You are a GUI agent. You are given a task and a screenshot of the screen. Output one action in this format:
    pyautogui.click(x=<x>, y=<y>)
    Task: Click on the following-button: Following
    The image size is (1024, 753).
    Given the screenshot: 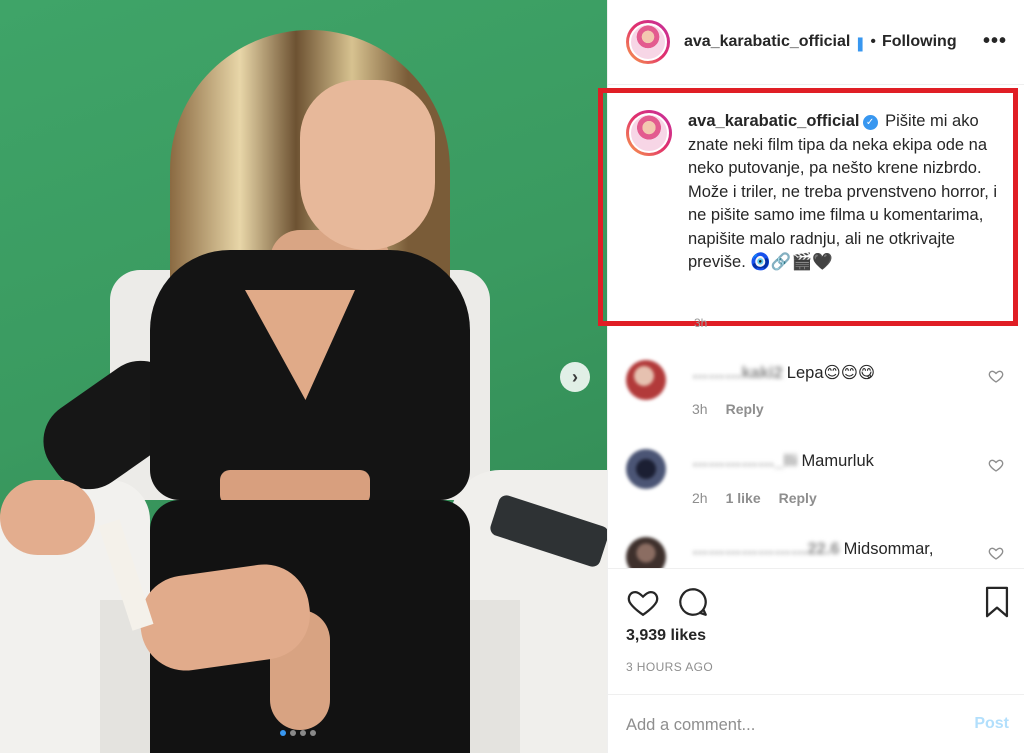 What is the action you would take?
    pyautogui.click(x=919, y=42)
    